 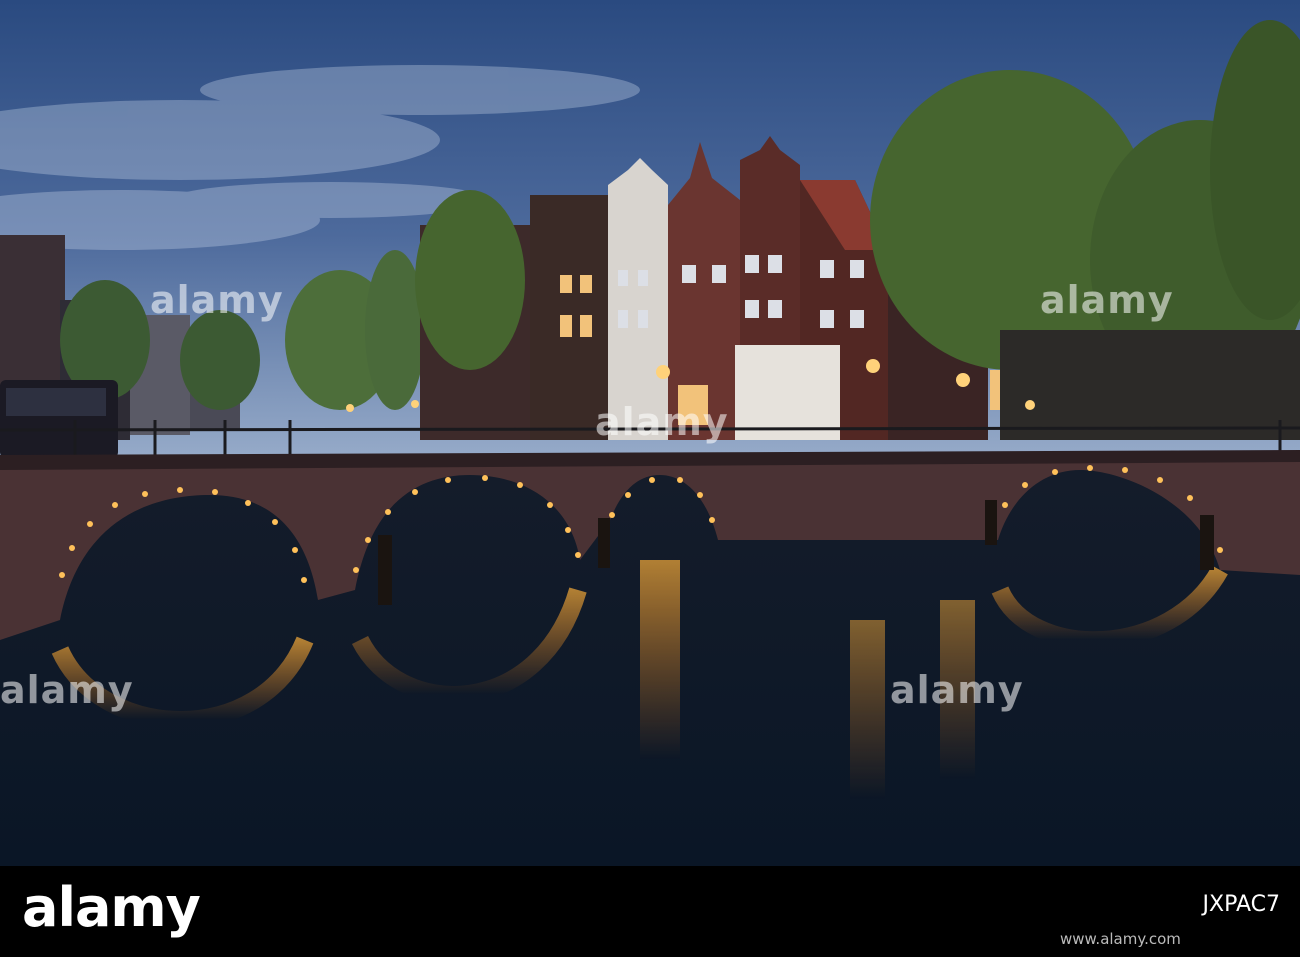 I want to click on image-id: JXPAC7, so click(x=1241, y=904).